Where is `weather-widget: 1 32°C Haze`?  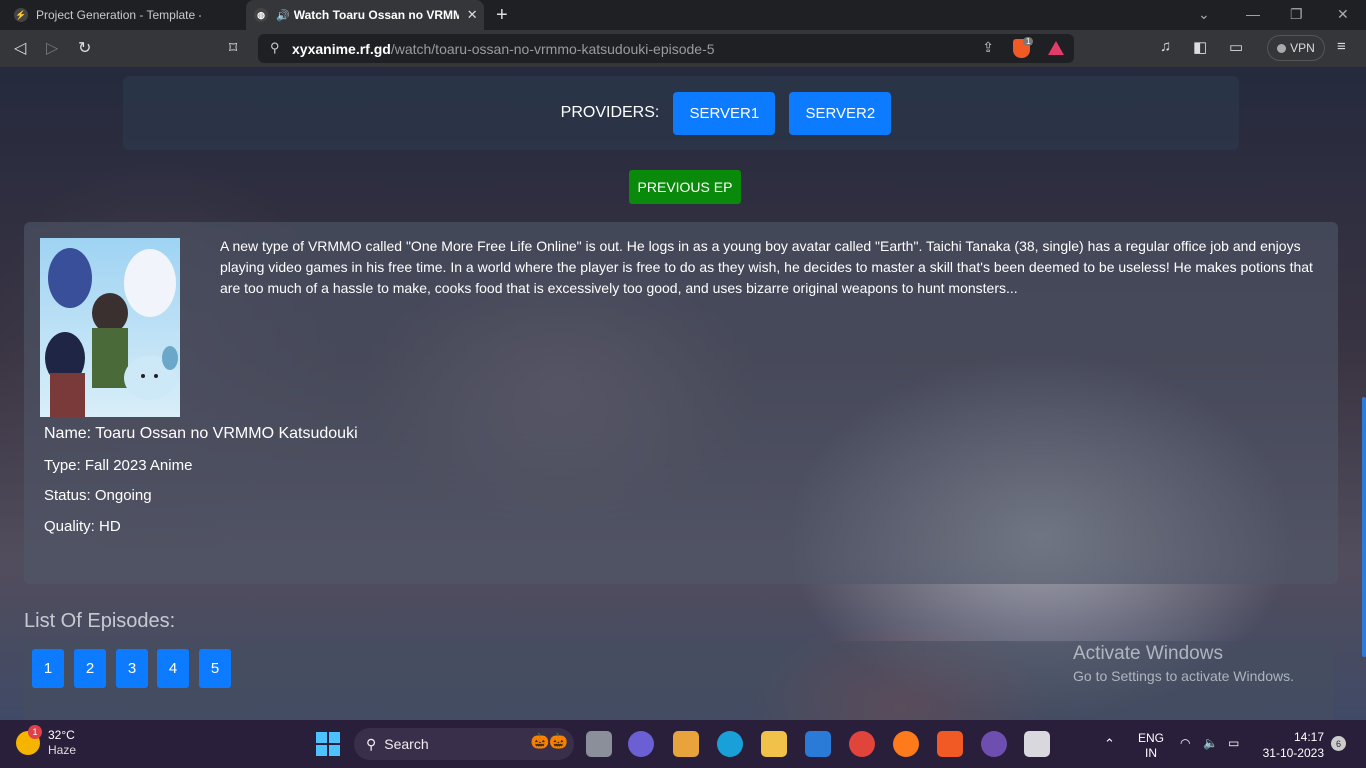
weather-widget: 1 32°C Haze is located at coordinates (46, 741).